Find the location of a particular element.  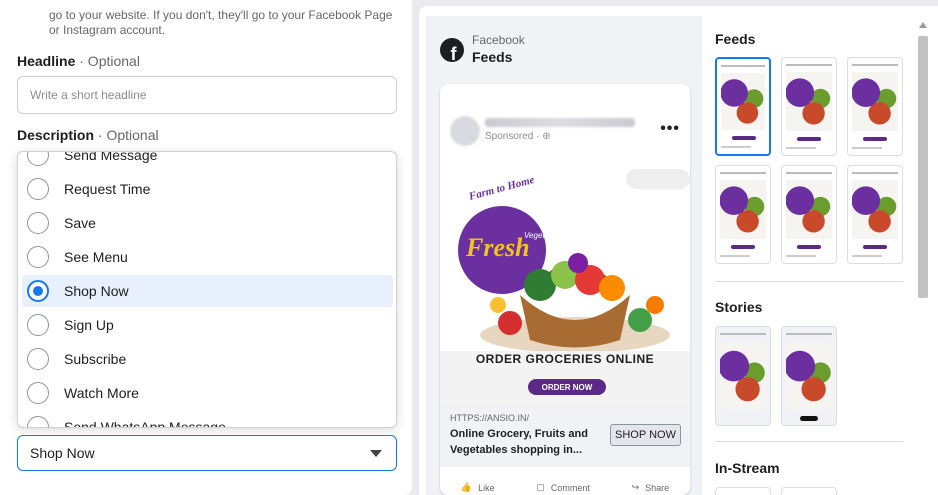

cta-select-value: Shop Now is located at coordinates (62, 453).